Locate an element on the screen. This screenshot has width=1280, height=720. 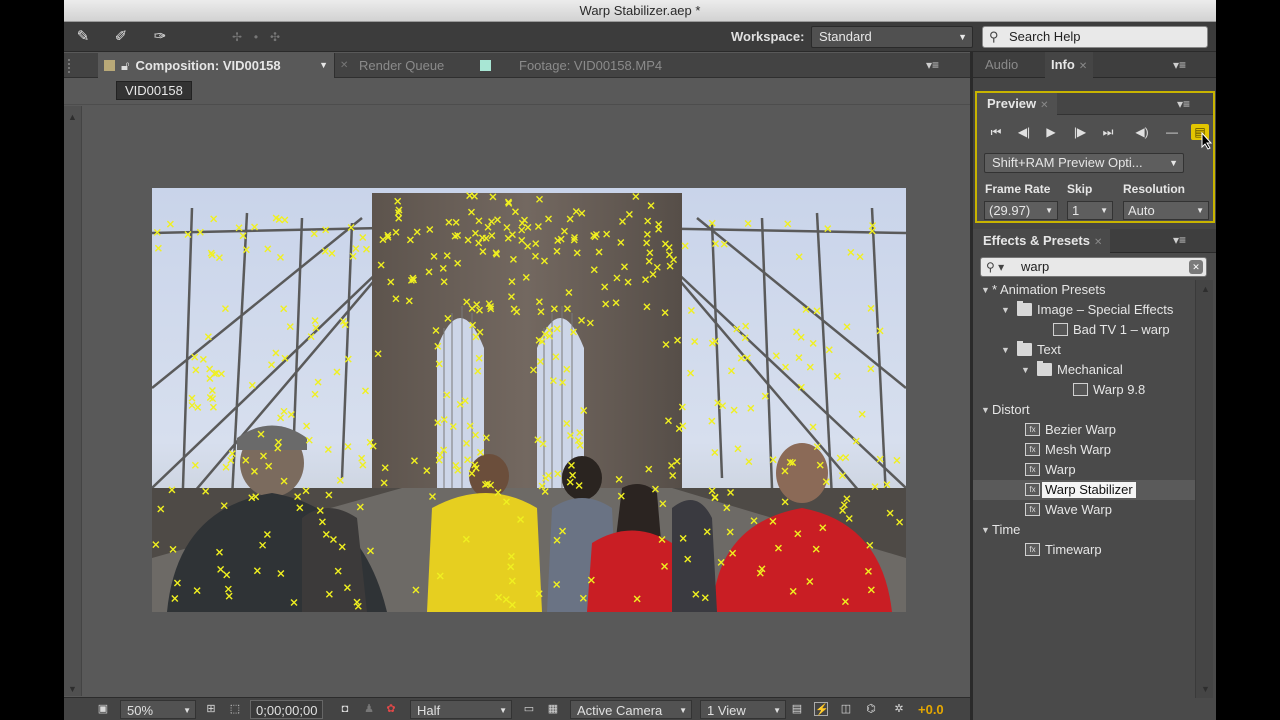
preview-title: Preview is located at coordinates (1012, 103).